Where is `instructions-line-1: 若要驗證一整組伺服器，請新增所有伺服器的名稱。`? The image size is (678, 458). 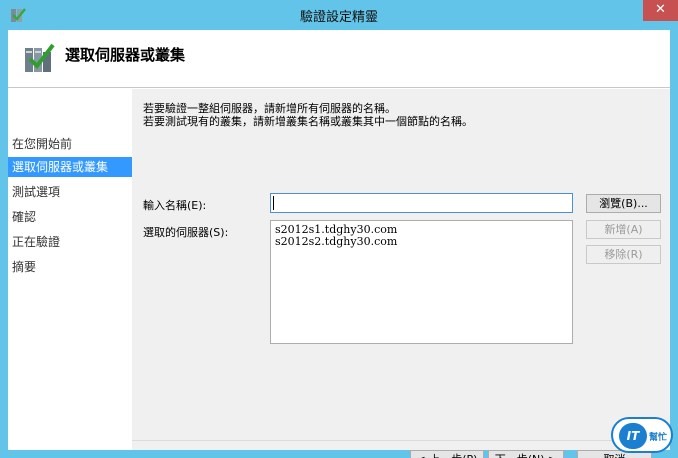 instructions-line-1: 若要驗證一整組伺服器，請新增所有伺服器的名稱。 is located at coordinates (269, 108).